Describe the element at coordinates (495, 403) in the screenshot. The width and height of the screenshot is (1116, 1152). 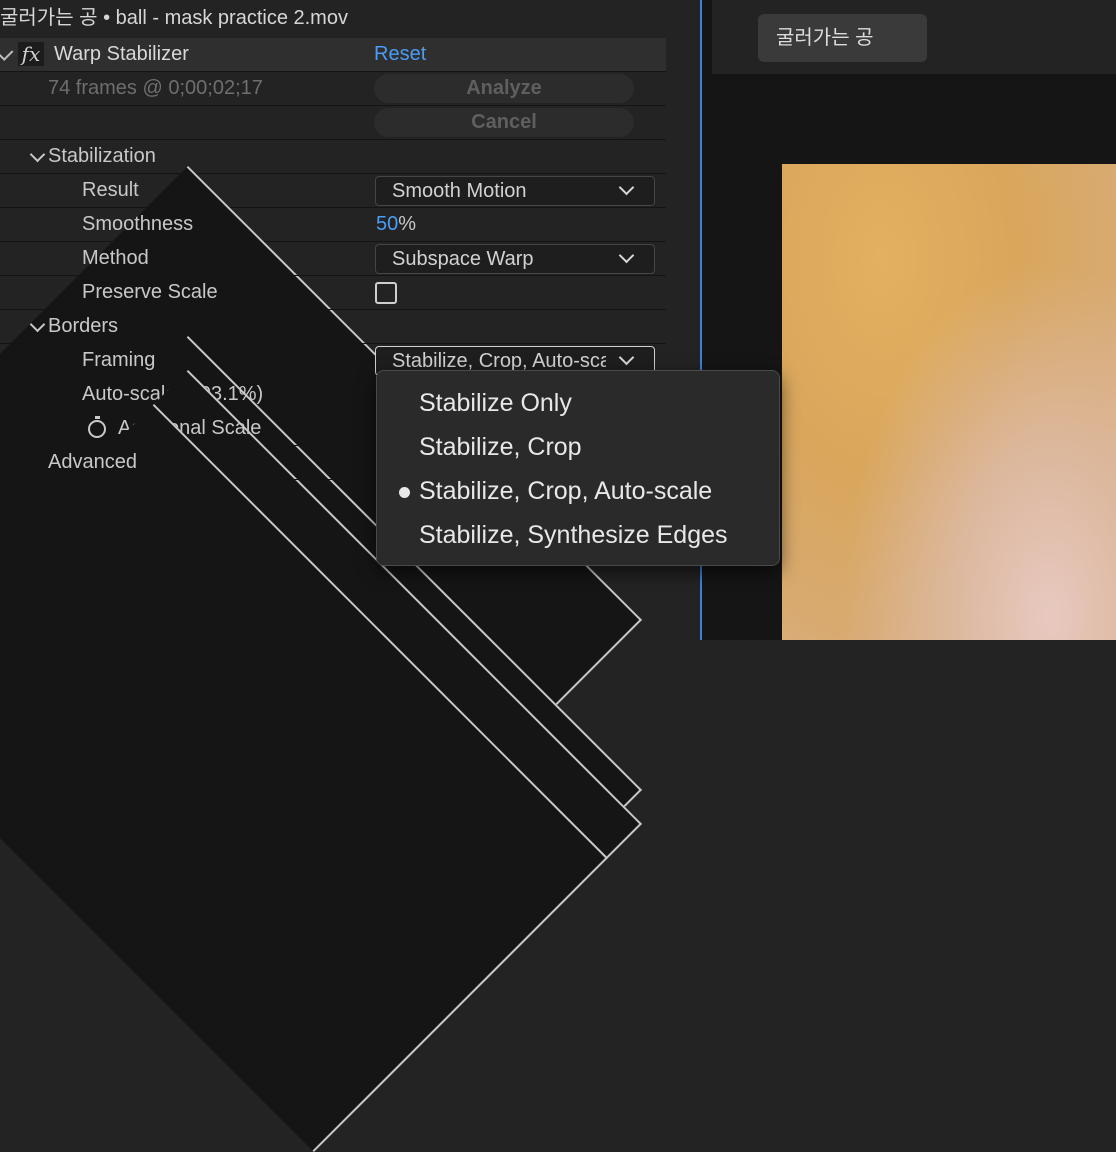
I see `menu-item-stabilize-only: Stabilize Only` at that location.